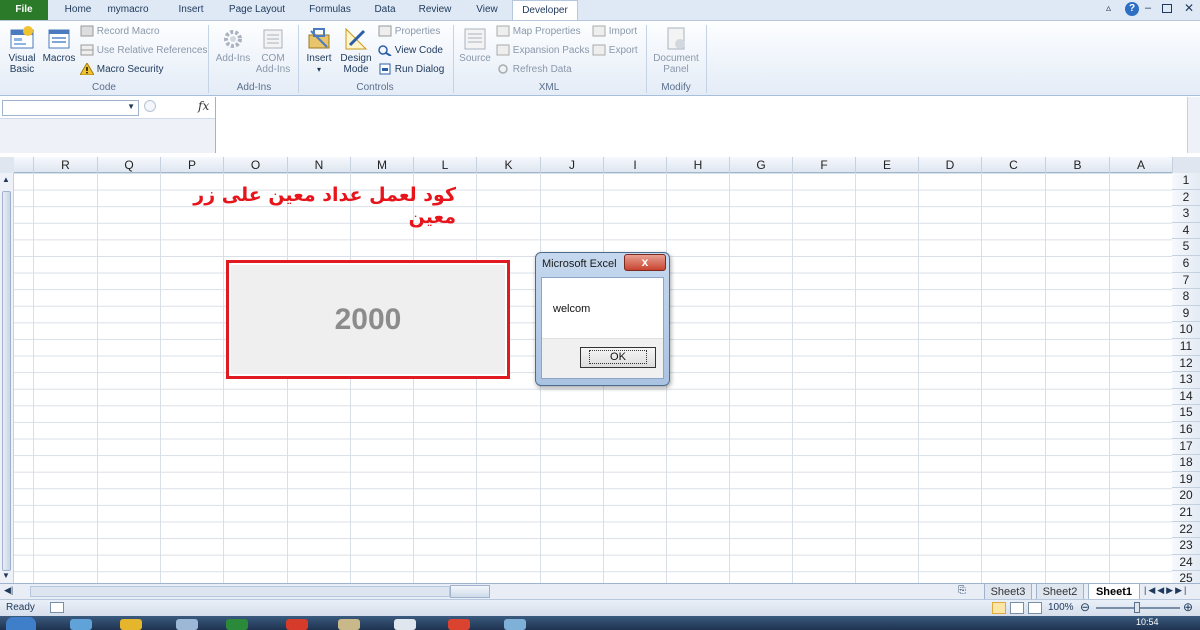  I want to click on name-box: ▼, so click(70, 108).